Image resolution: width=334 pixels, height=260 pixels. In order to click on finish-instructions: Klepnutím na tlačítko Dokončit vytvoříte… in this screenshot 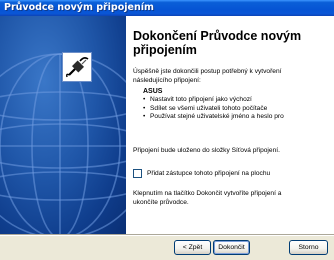, I will do `click(231, 198)`.